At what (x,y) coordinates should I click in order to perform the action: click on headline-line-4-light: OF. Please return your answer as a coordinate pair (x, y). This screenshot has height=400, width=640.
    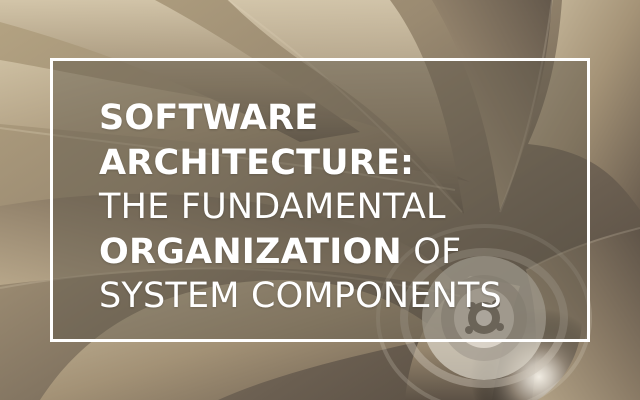
    Looking at the image, I should click on (431, 251).